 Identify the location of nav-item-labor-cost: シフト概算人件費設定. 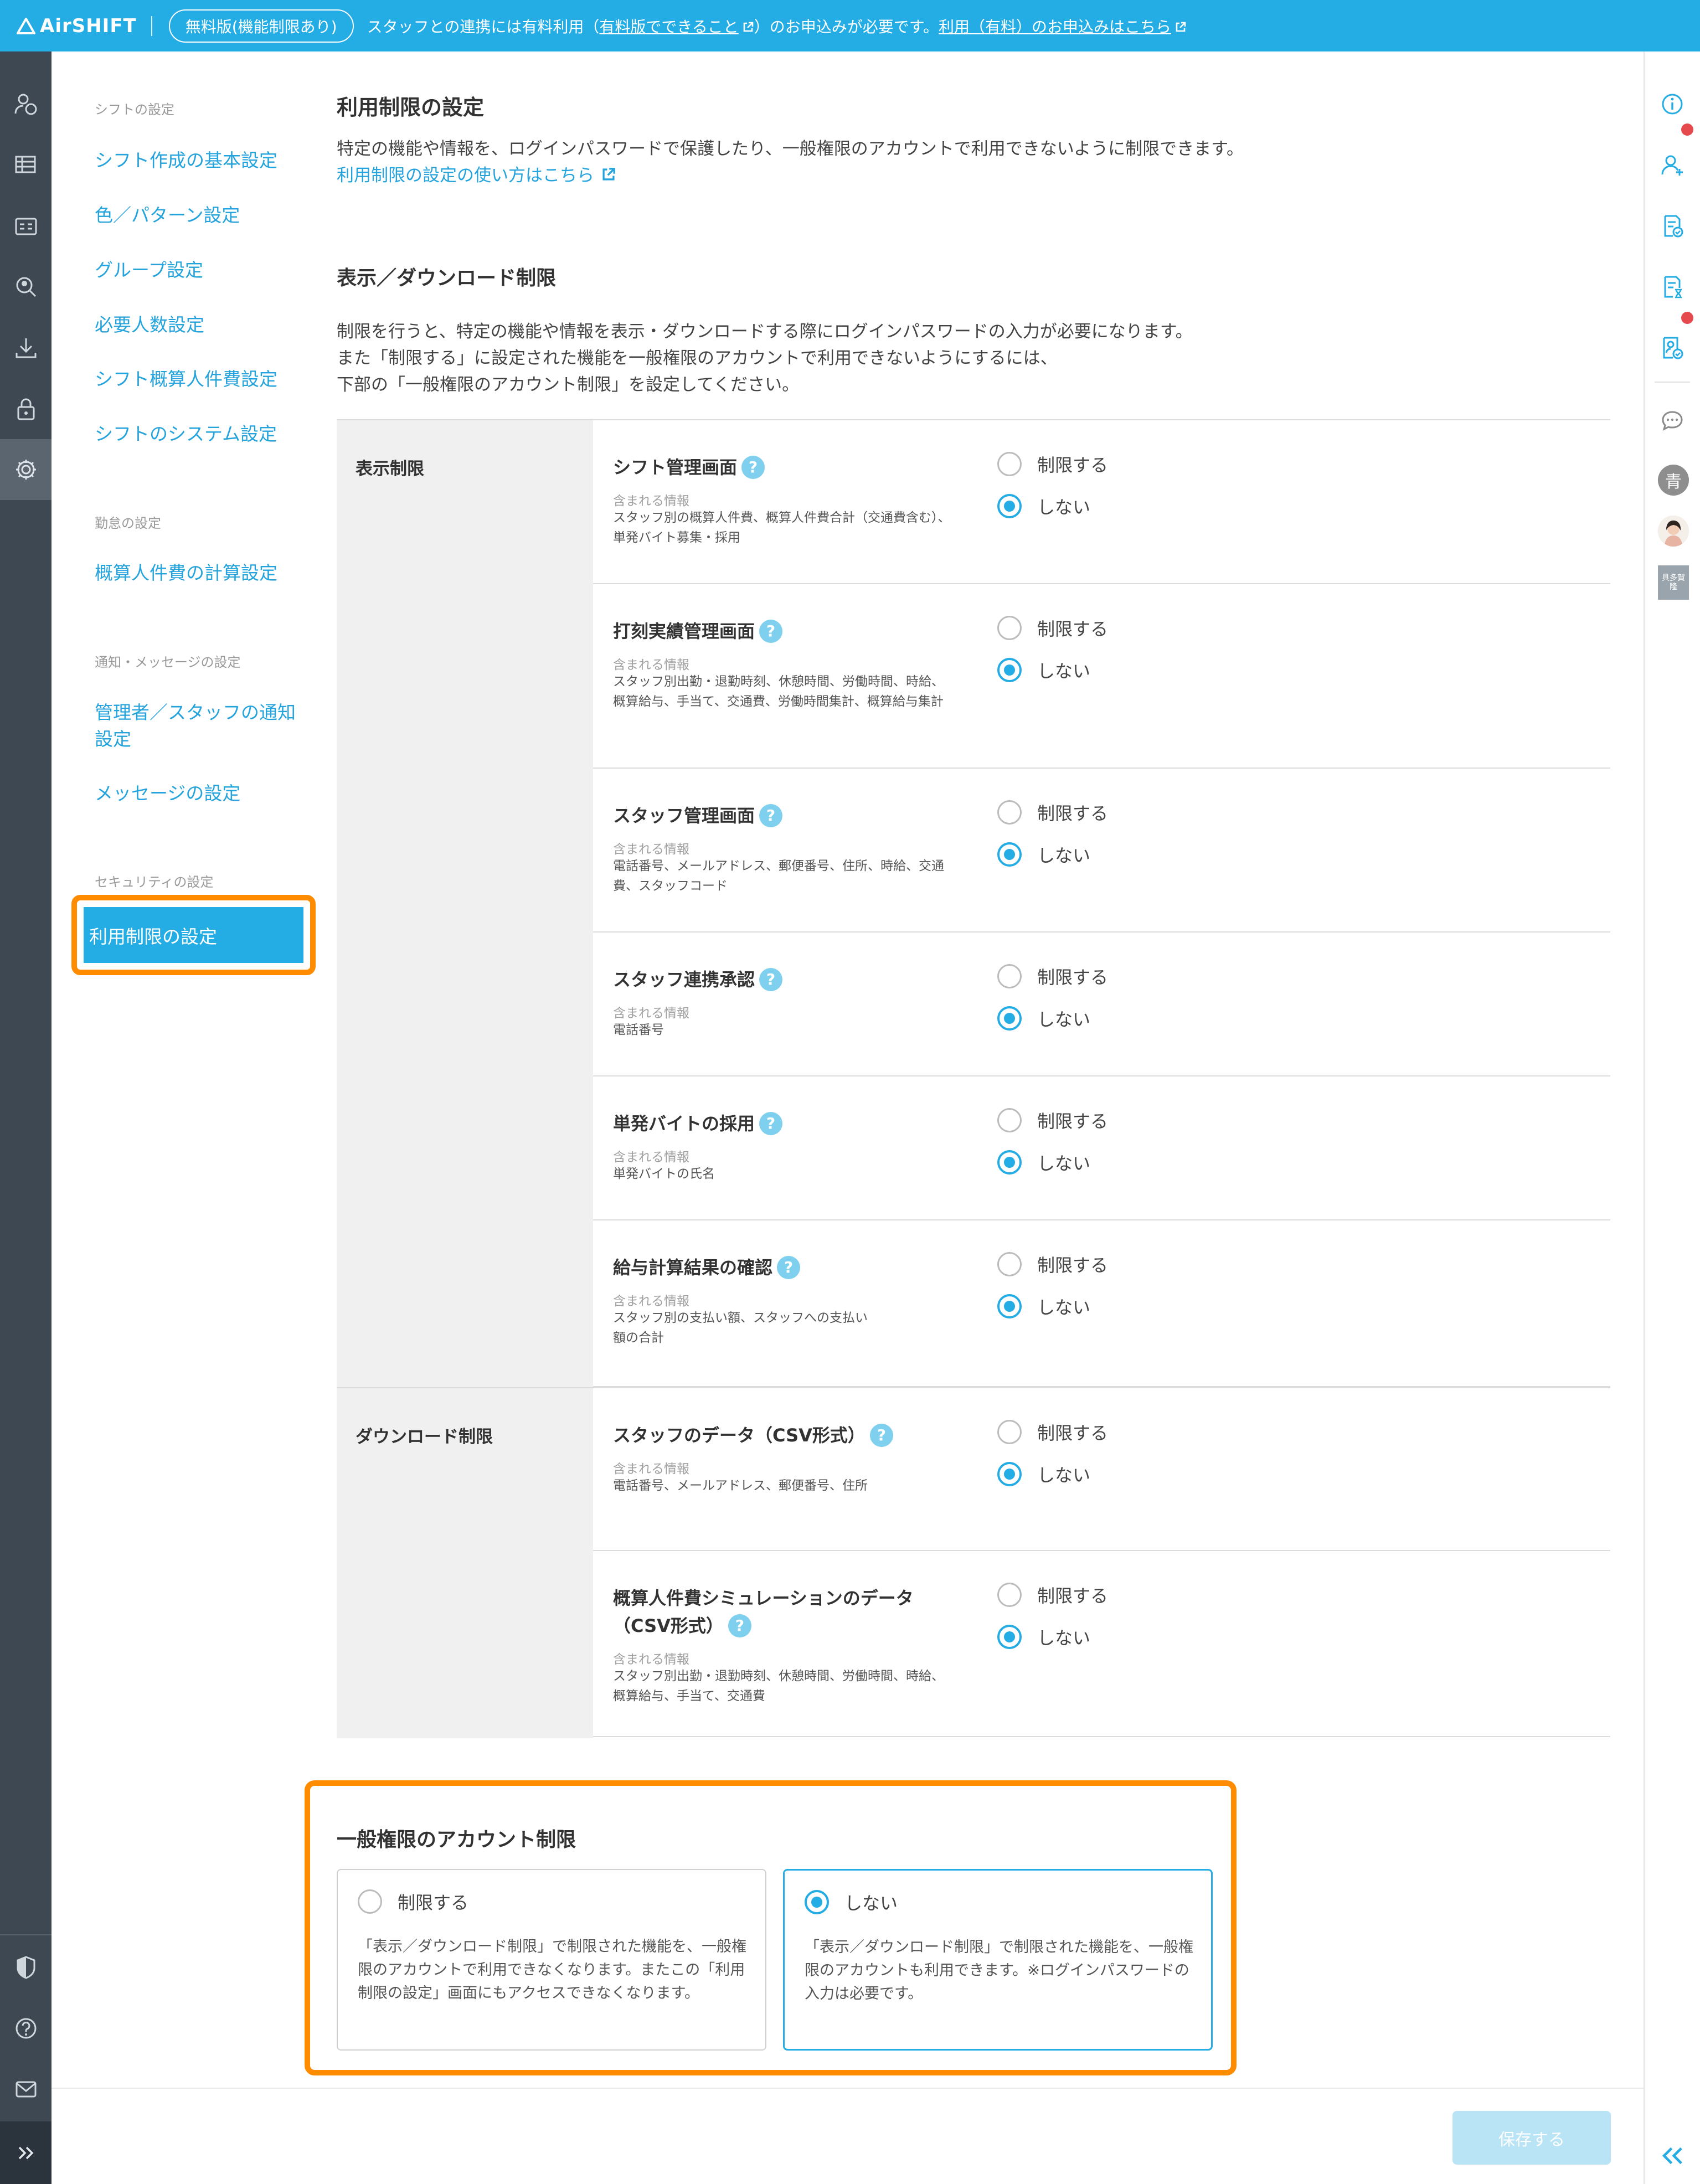
(203, 379).